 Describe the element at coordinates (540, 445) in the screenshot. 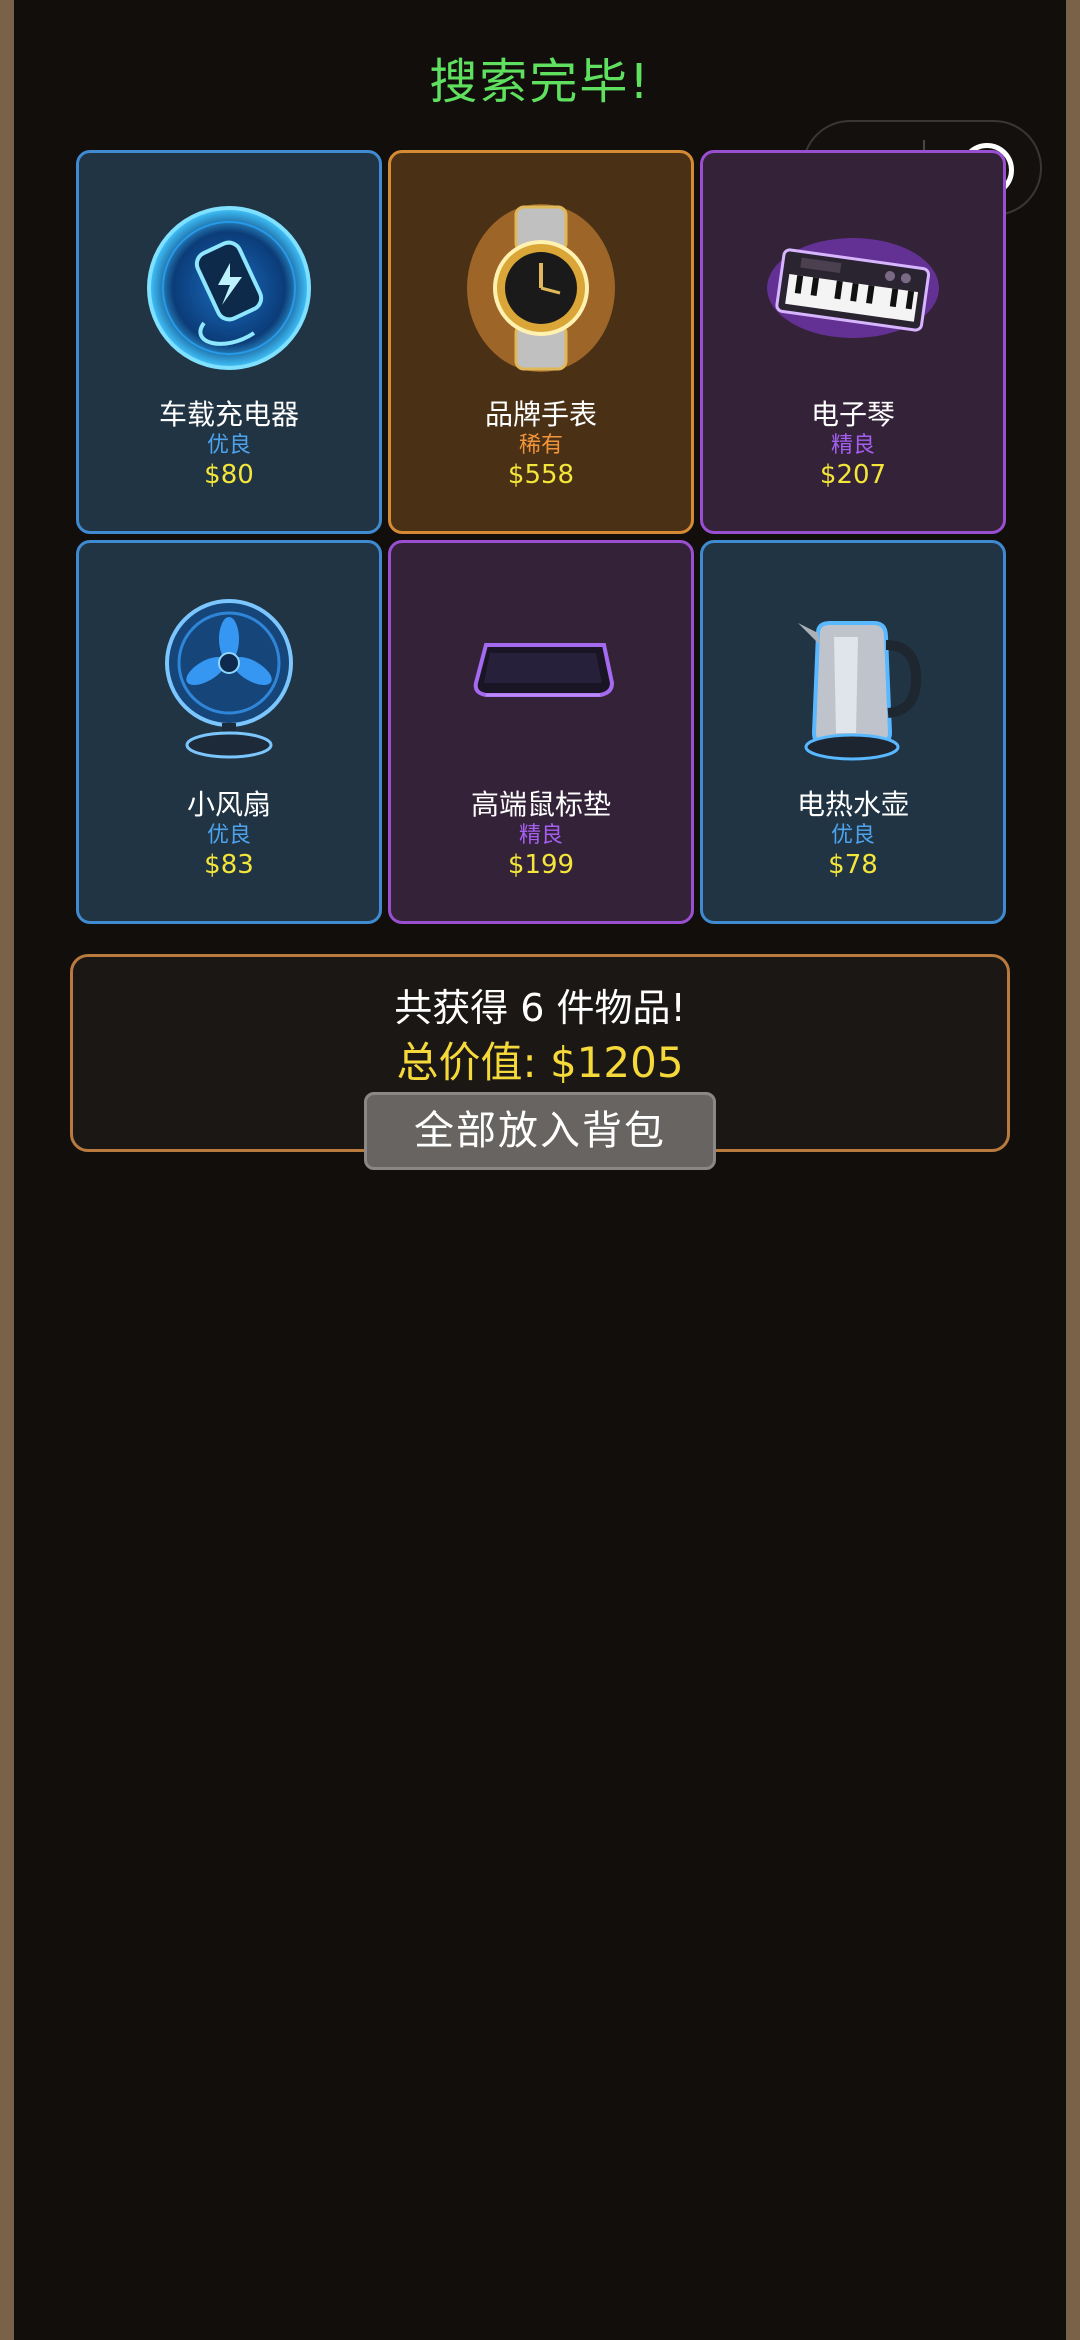

I see `item-rarity: 稀有` at that location.